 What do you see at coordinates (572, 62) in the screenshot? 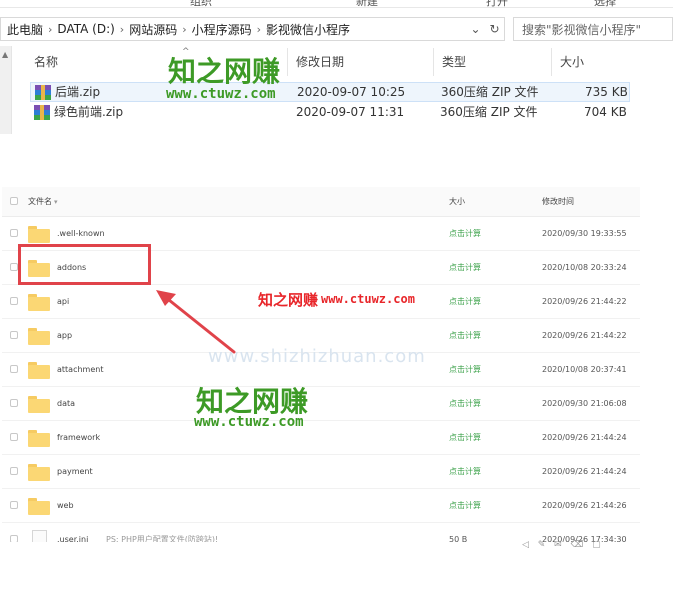
I see `column-header-size-label: 大小` at bounding box center [572, 62].